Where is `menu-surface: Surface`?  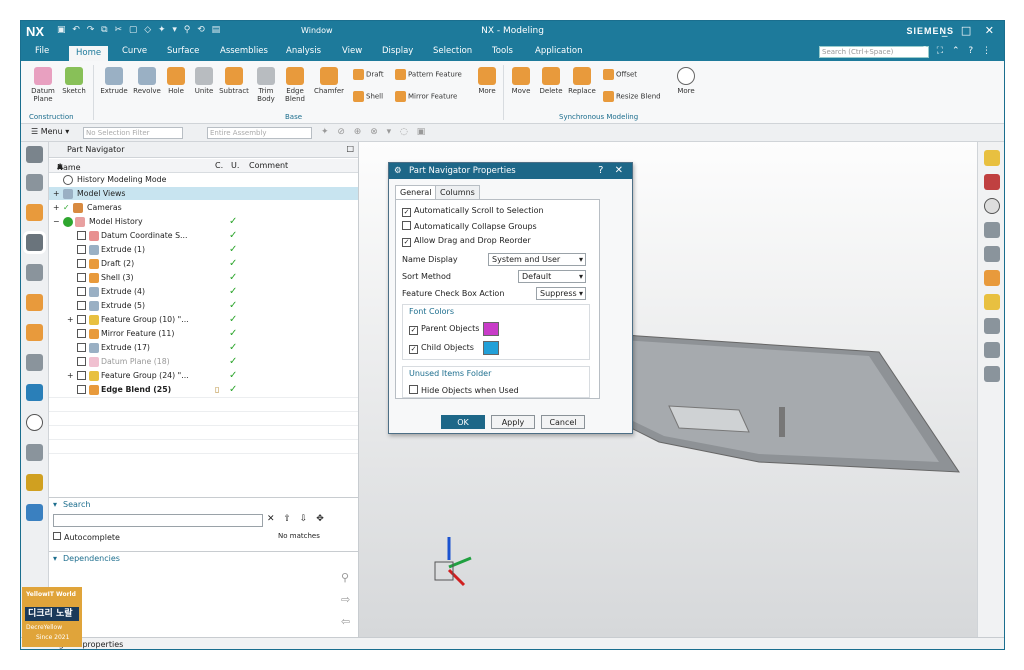
menu-surface: Surface is located at coordinates (183, 51).